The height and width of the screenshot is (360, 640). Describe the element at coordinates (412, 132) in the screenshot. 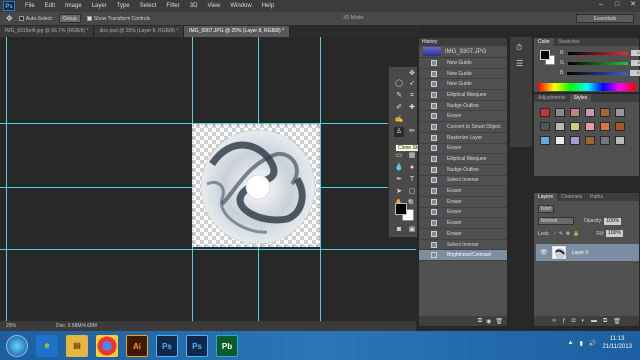

I see `history-brush-tool-icon: ✏` at that location.